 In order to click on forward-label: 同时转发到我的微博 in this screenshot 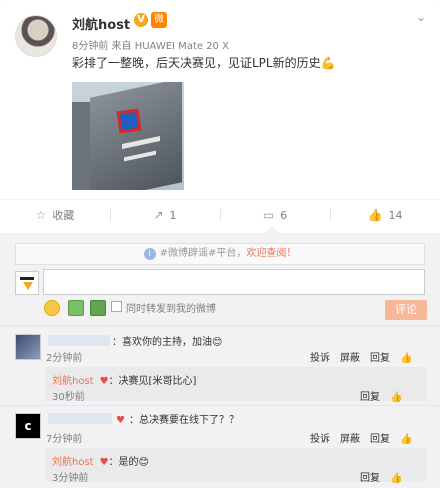, I will do `click(171, 309)`.